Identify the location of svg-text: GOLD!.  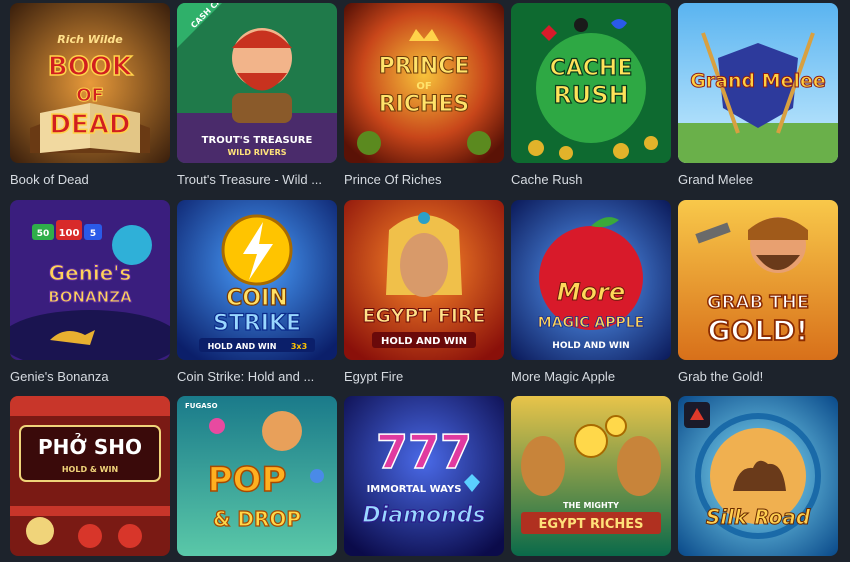
(758, 330).